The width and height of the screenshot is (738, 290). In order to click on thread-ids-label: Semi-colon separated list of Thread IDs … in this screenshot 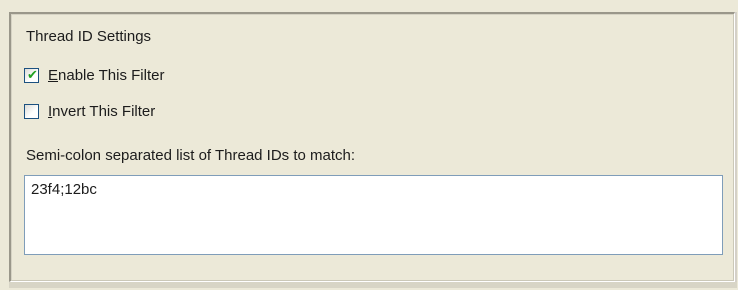, I will do `click(191, 155)`.